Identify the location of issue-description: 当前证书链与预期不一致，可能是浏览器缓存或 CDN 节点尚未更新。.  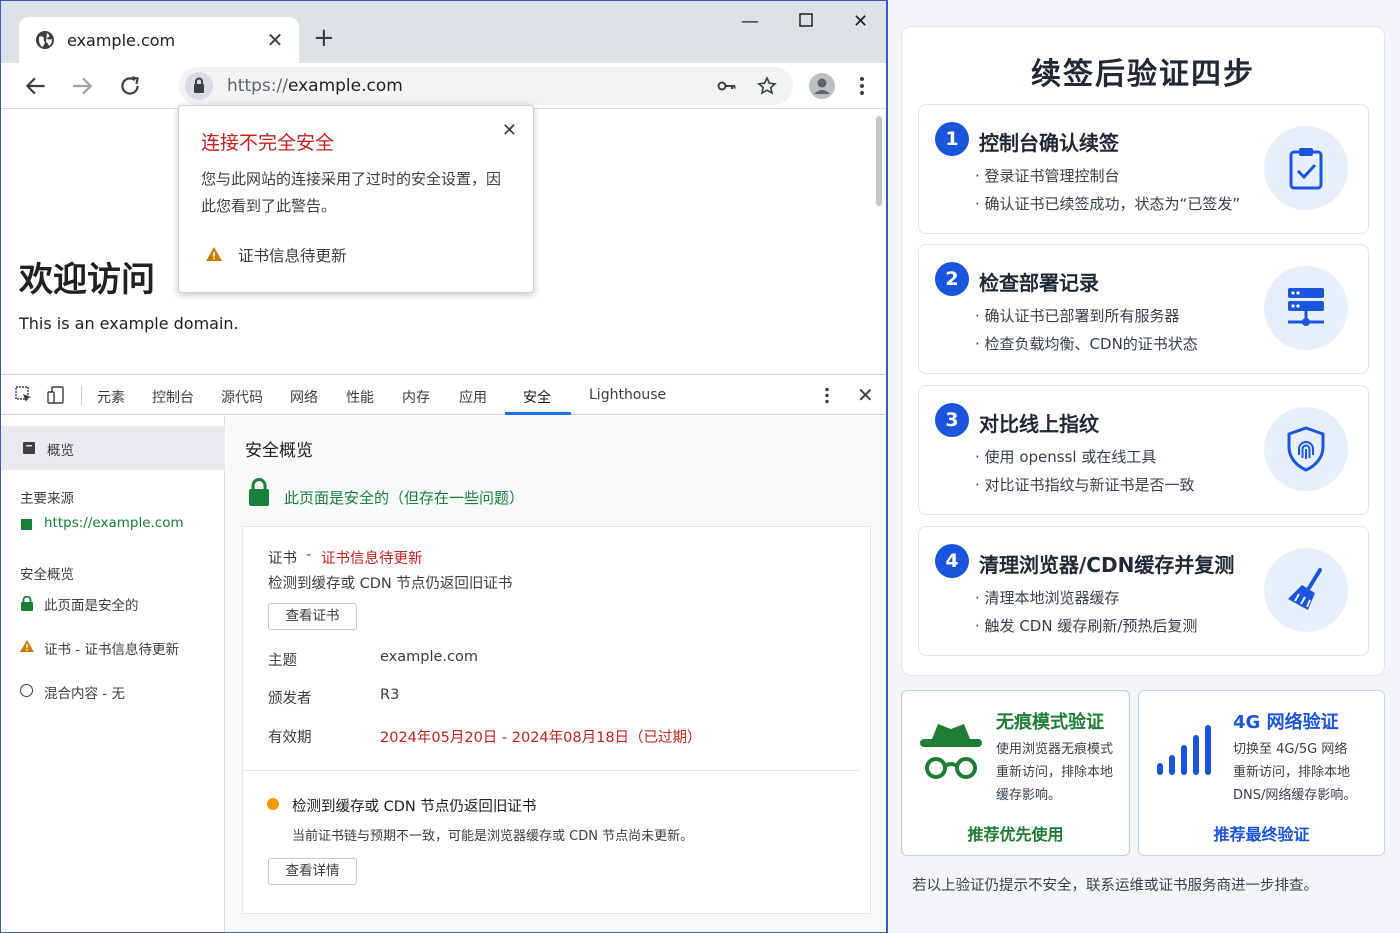
(493, 836).